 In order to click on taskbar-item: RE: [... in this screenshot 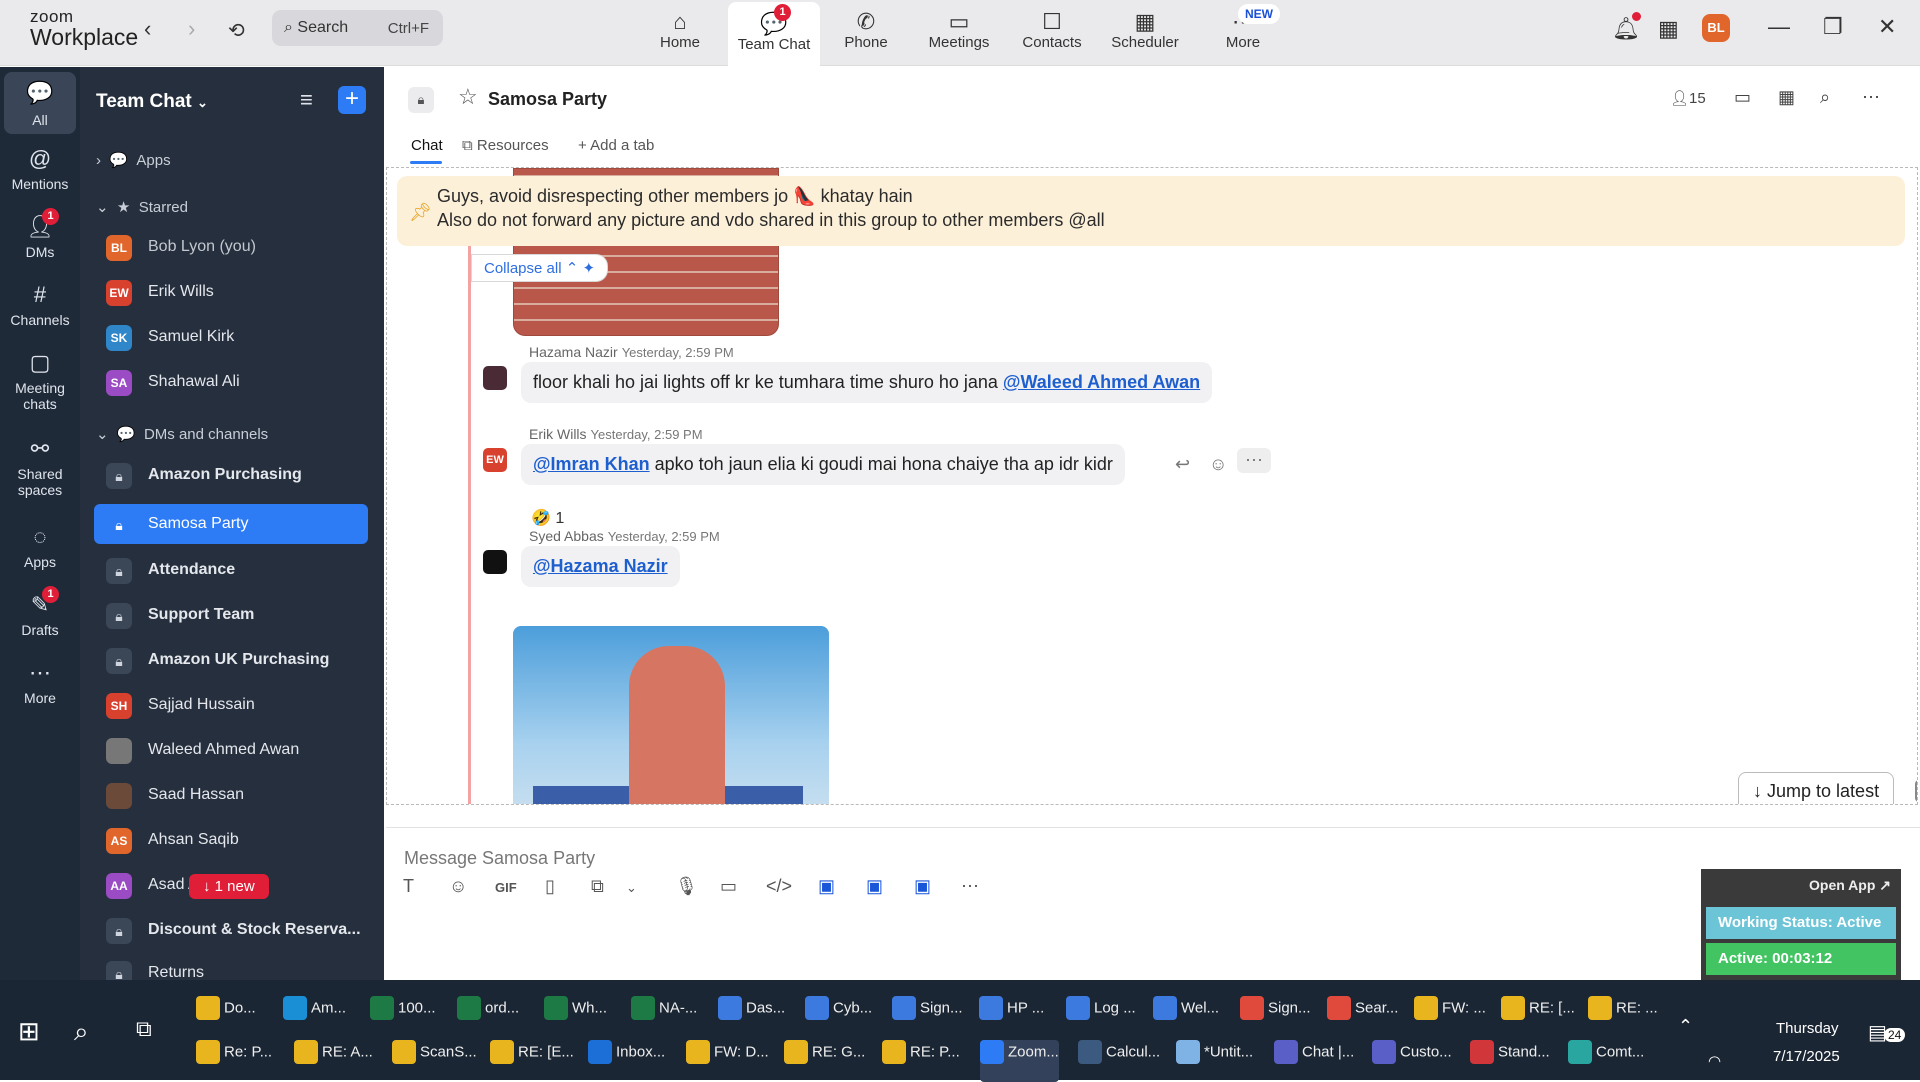, I will do `click(1538, 1017)`.